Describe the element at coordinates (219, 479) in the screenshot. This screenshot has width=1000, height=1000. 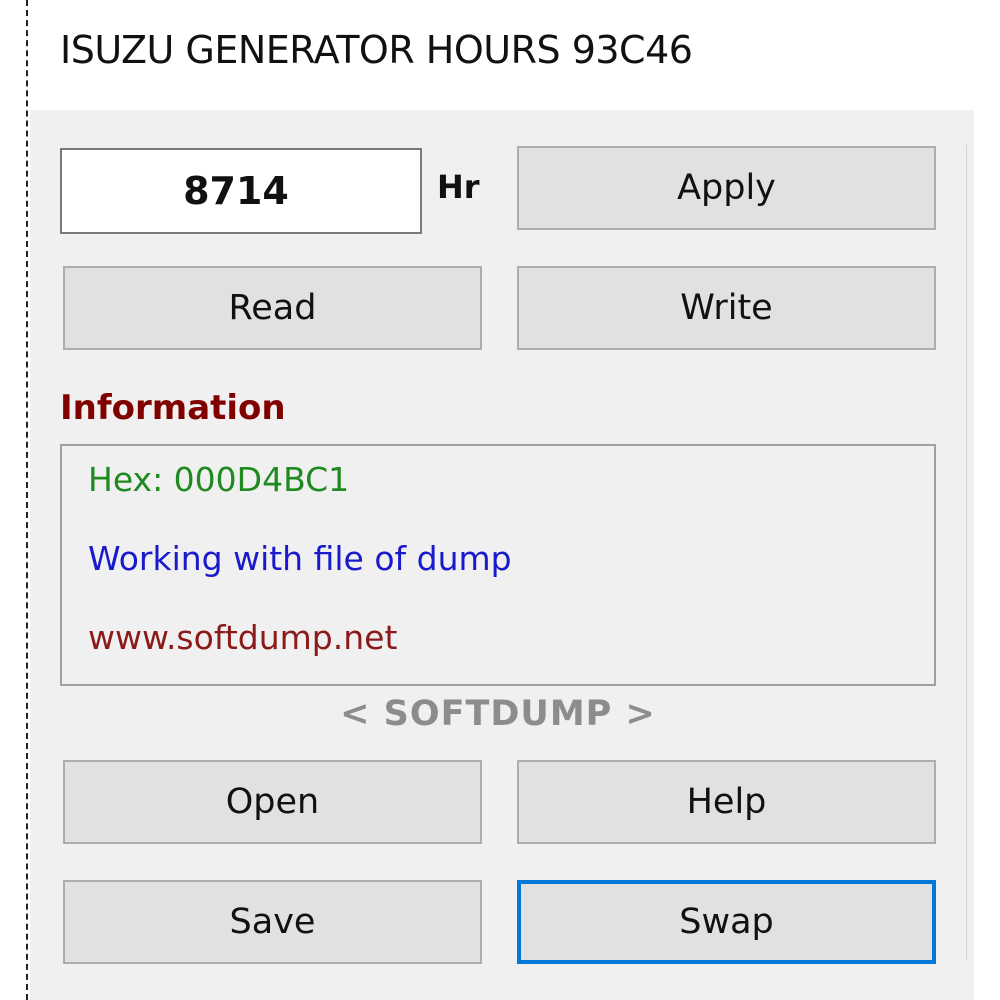
I see `info-hex-line: Hex: 000D4BC1` at that location.